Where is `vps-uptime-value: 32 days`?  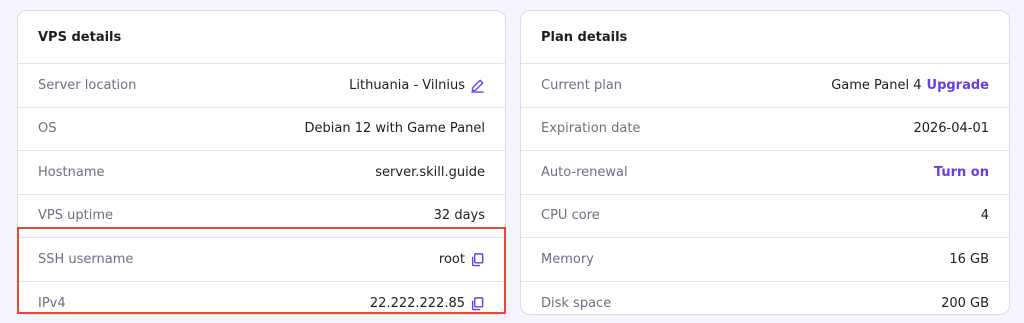 vps-uptime-value: 32 days is located at coordinates (459, 216).